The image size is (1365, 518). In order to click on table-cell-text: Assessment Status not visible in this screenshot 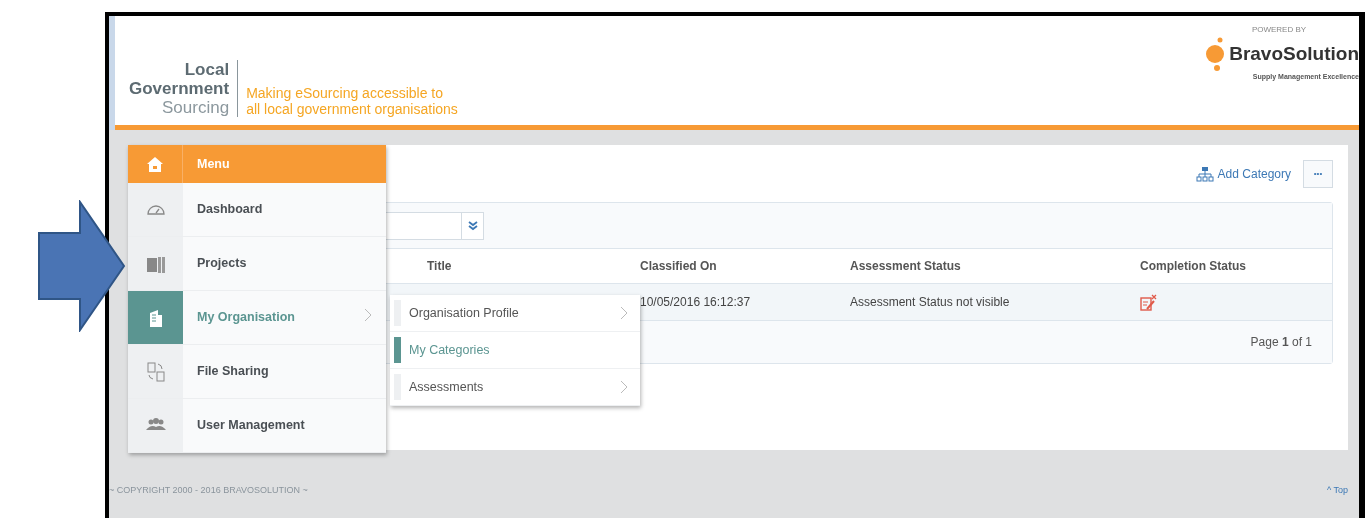, I will do `click(930, 302)`.